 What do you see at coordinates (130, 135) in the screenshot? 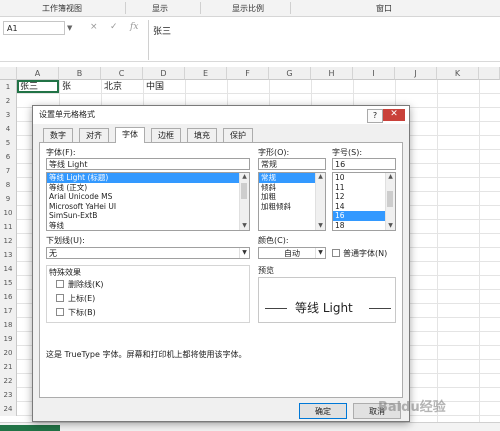
I see `tab-font: 字体` at bounding box center [130, 135].